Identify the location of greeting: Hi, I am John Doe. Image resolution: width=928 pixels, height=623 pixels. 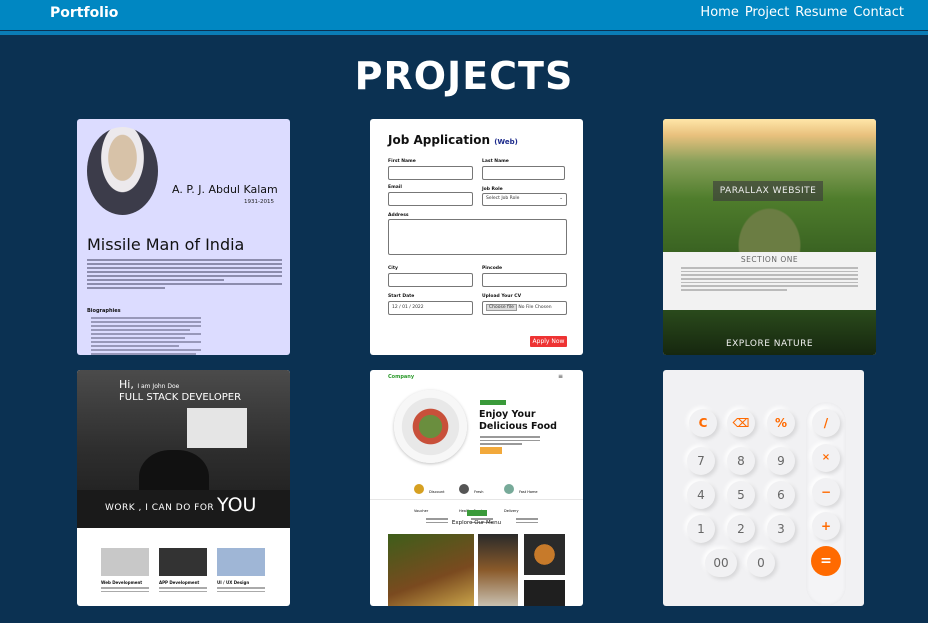
(149, 384).